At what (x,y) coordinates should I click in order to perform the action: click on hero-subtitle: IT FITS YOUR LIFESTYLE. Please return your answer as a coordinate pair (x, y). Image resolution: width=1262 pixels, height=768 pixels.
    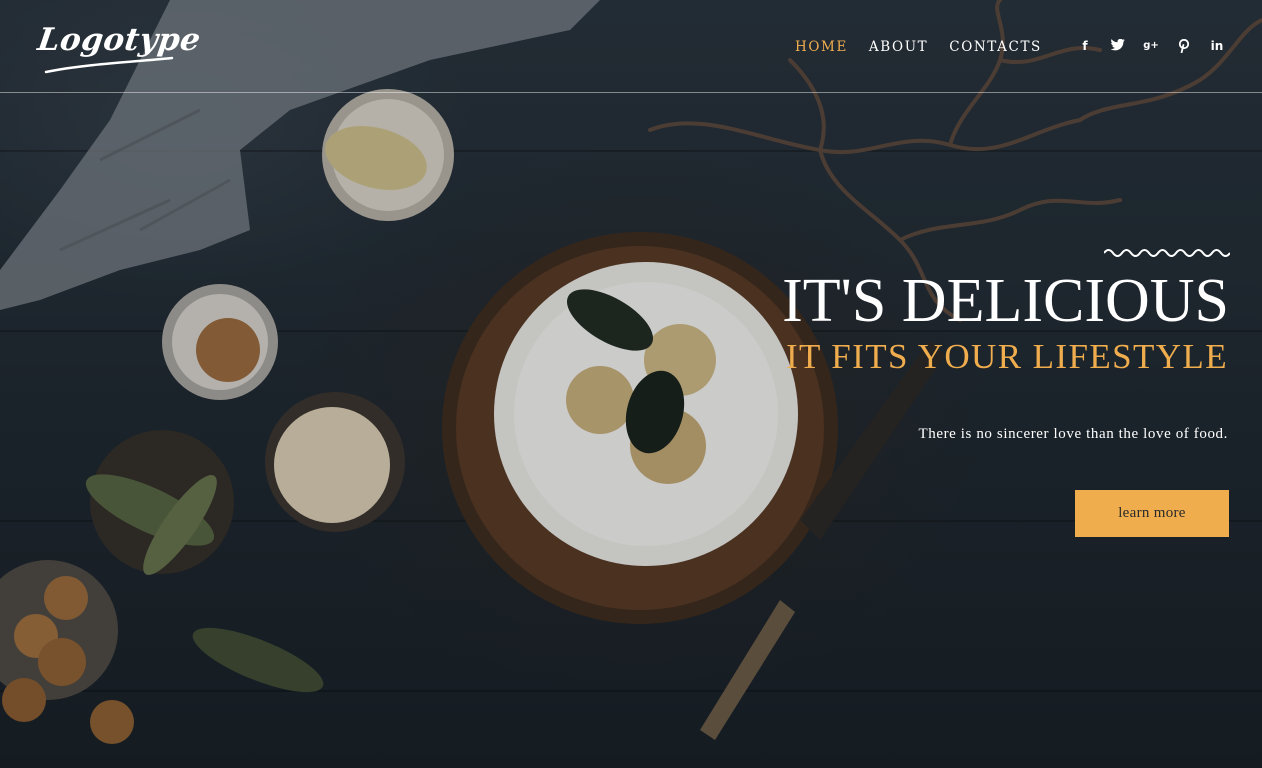
    Looking at the image, I should click on (1006, 356).